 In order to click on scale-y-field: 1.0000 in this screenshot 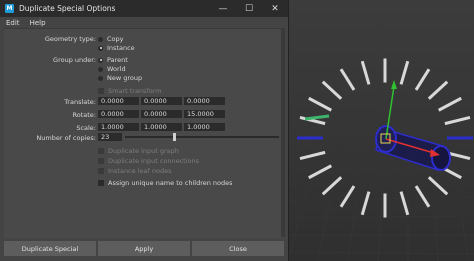, I will do `click(161, 127)`.